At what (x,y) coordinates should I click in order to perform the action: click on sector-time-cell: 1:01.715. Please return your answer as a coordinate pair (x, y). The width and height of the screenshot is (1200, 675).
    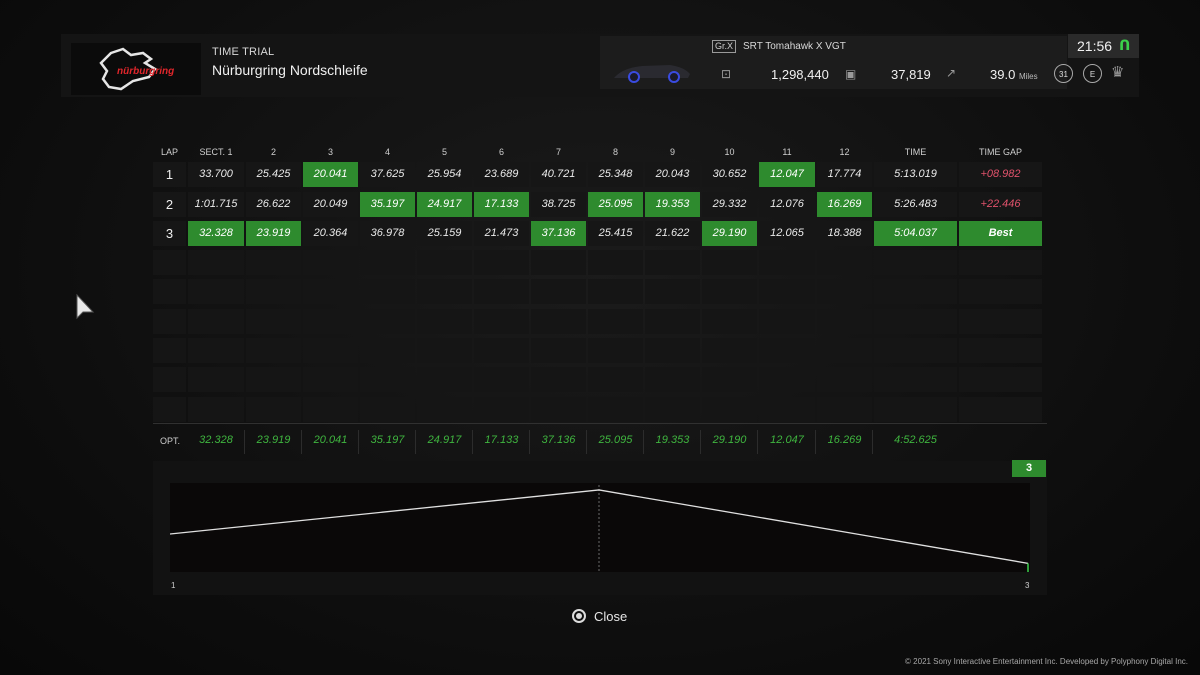
    Looking at the image, I should click on (216, 204).